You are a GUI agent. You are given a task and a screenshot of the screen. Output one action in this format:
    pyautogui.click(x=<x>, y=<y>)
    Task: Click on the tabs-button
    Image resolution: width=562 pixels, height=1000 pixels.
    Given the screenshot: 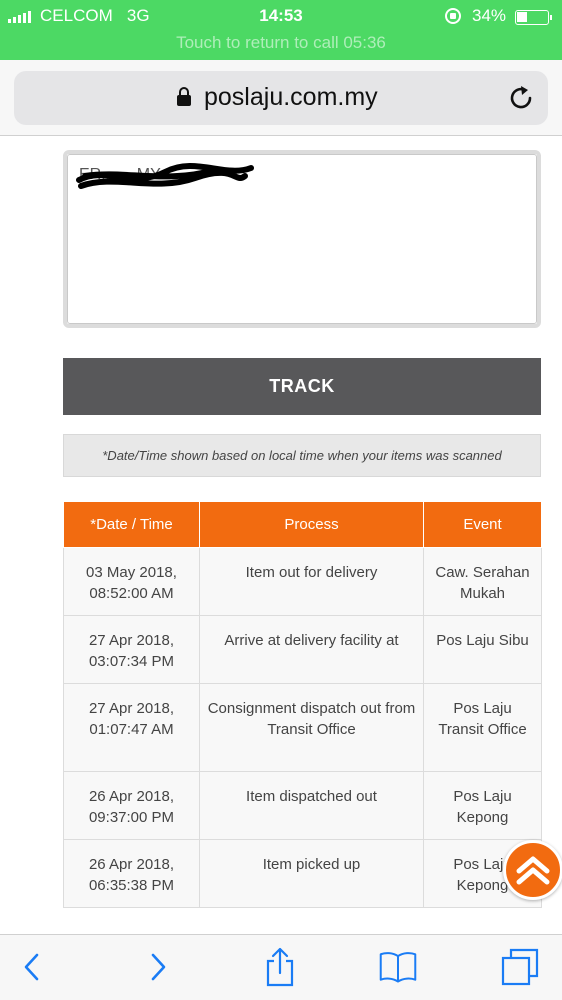 What is the action you would take?
    pyautogui.click(x=520, y=967)
    